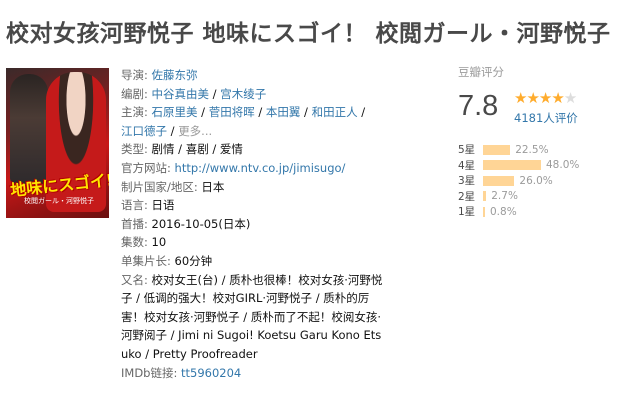  What do you see at coordinates (175, 75) in the screenshot?
I see `director-link: 佐藤东弥` at bounding box center [175, 75].